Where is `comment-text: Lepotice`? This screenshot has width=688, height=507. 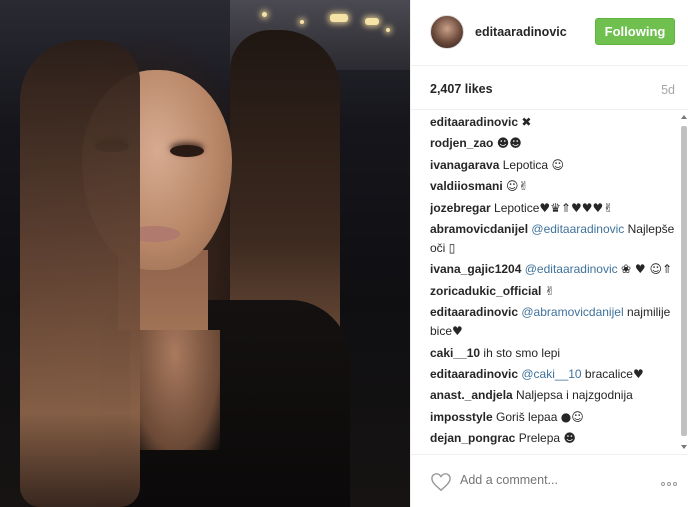 comment-text: Lepotice is located at coordinates (515, 207).